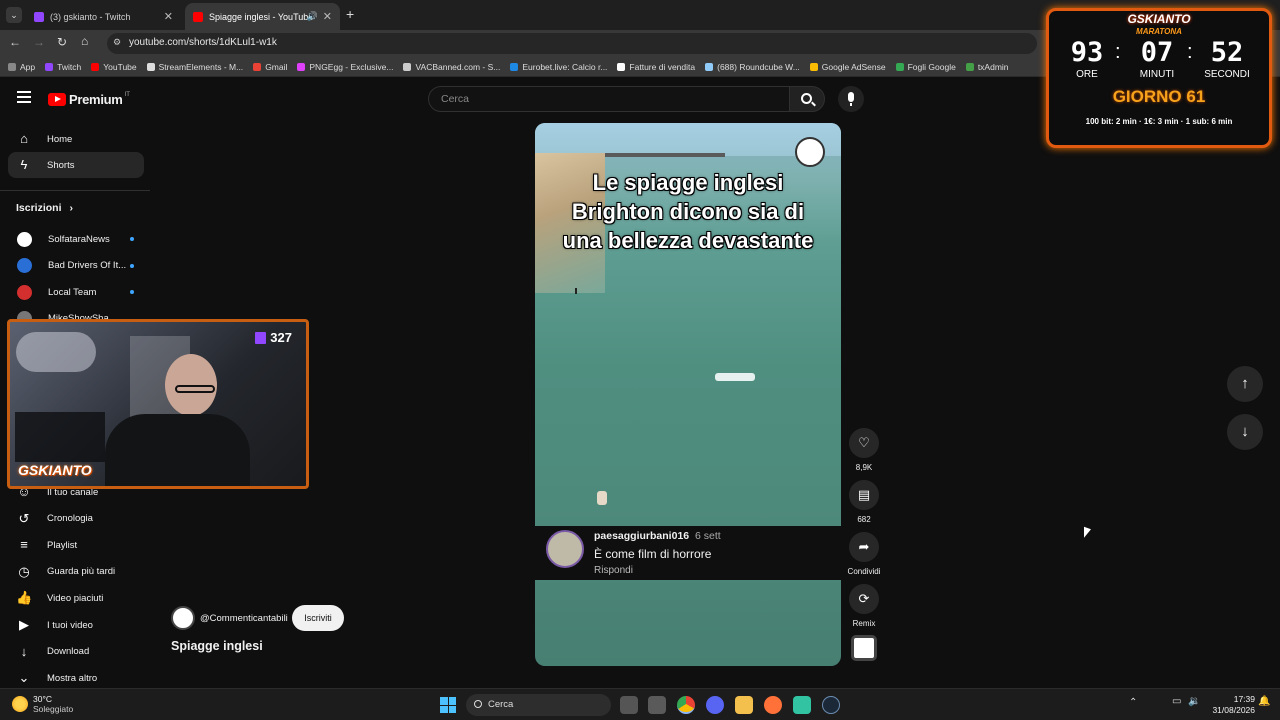 The height and width of the screenshot is (720, 1280). Describe the element at coordinates (864, 599) in the screenshot. I see `remix-button: ⟳` at that location.